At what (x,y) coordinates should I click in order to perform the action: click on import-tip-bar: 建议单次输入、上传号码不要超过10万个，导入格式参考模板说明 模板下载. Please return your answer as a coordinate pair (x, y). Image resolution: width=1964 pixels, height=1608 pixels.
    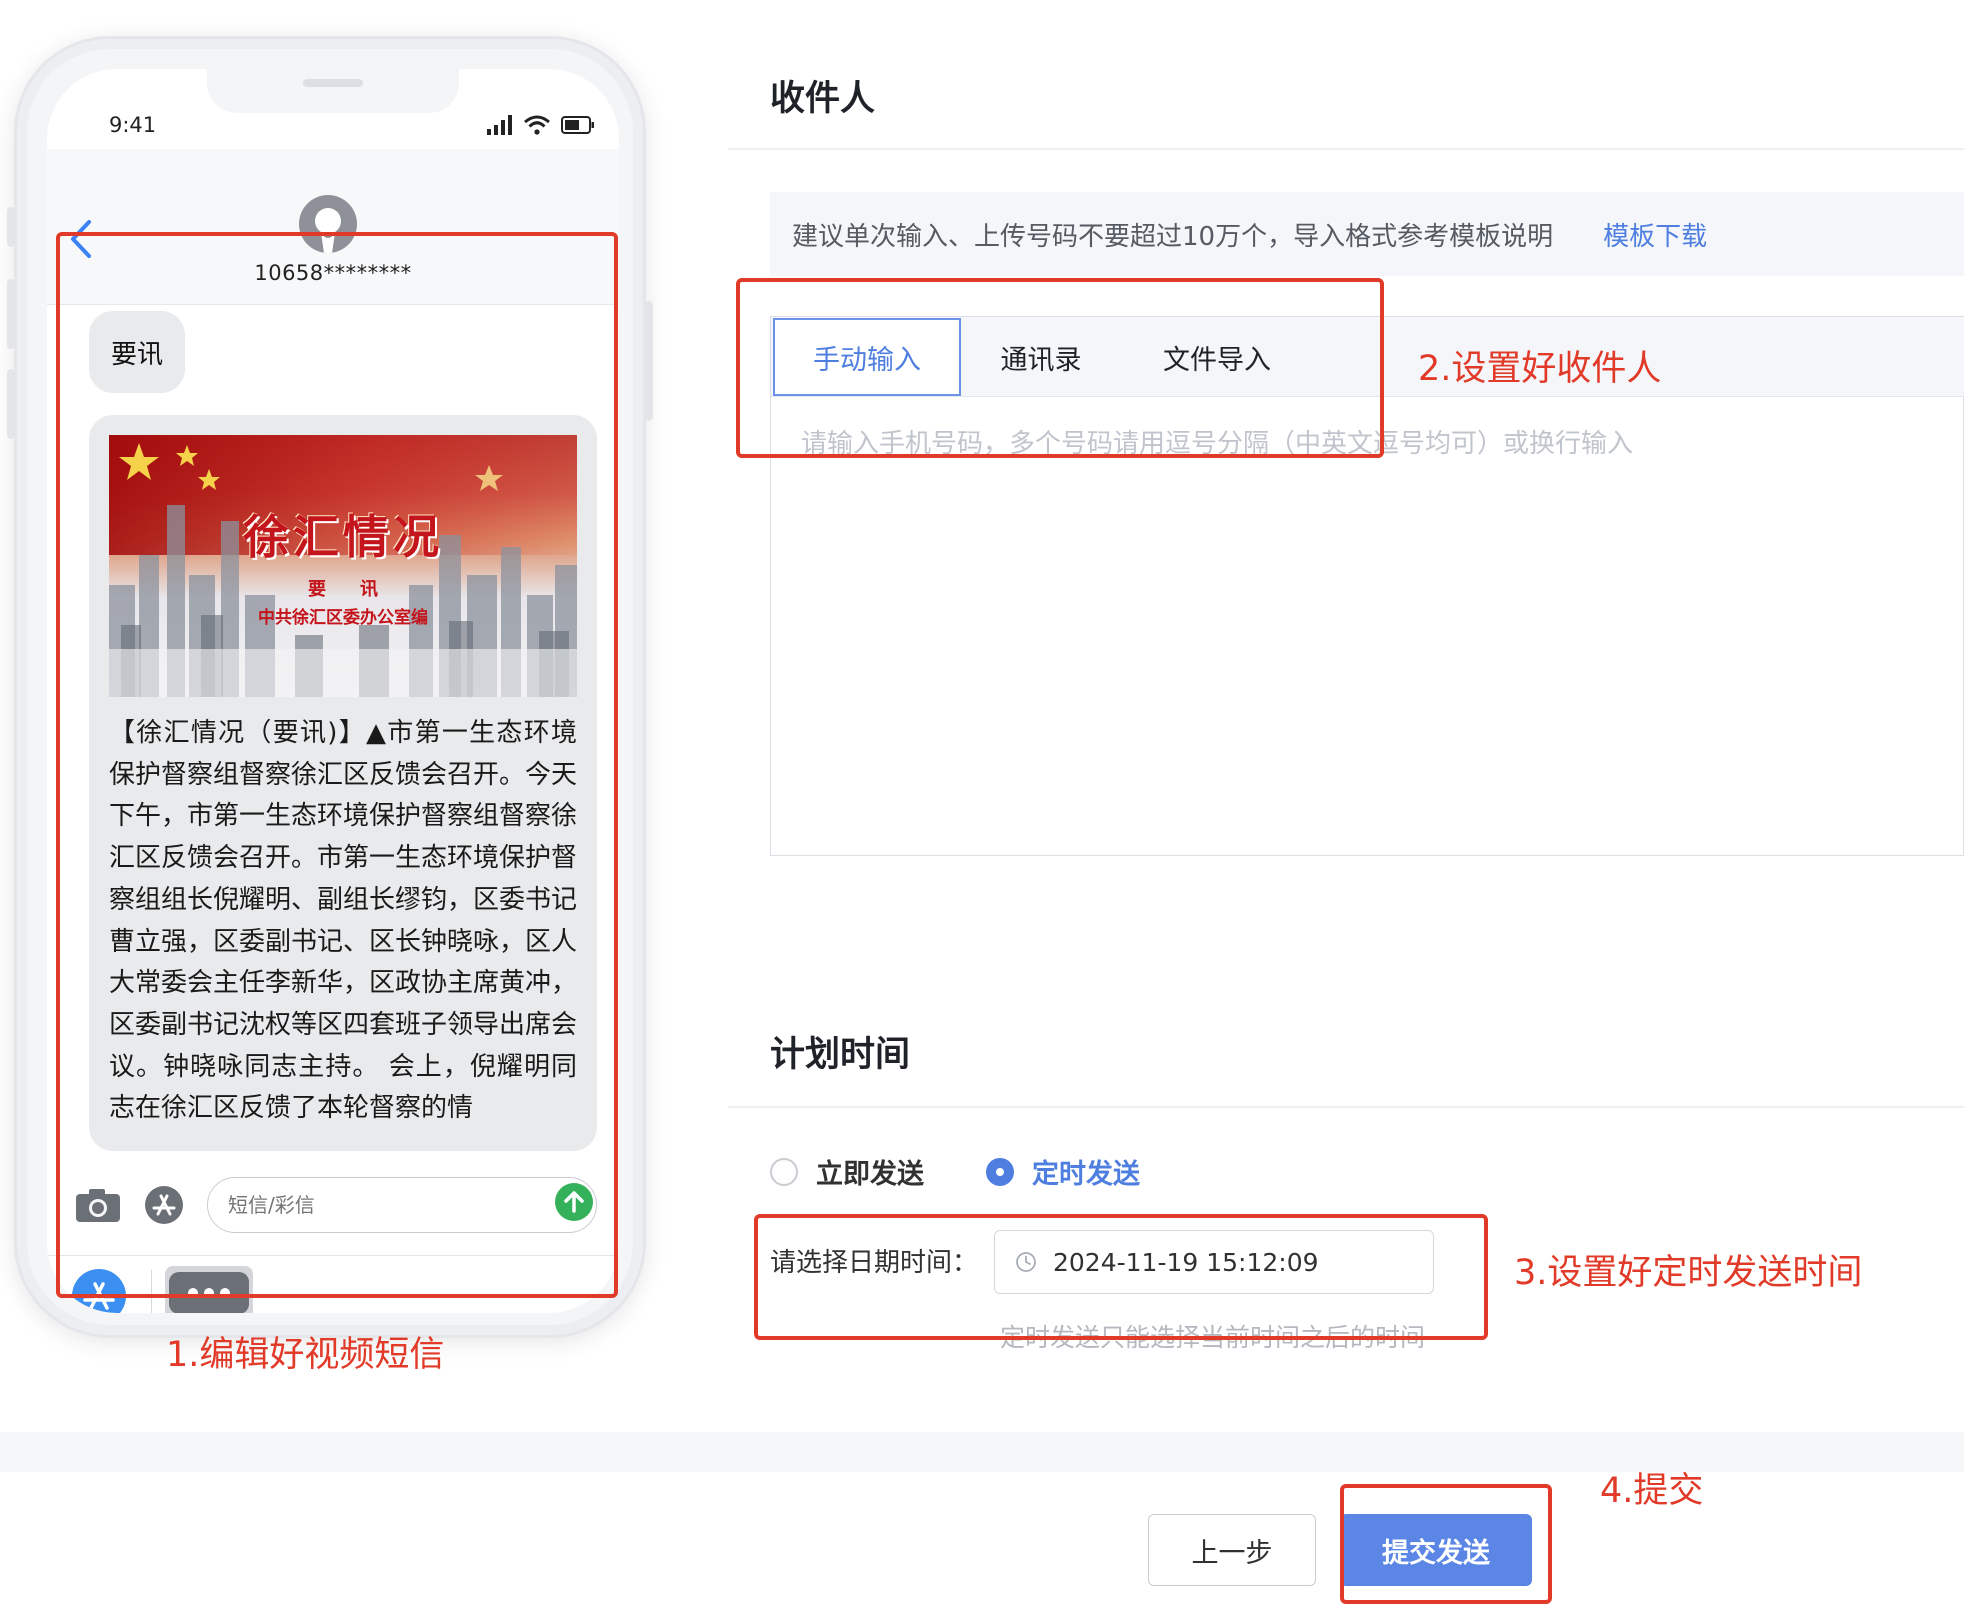
    Looking at the image, I should click on (1367, 234).